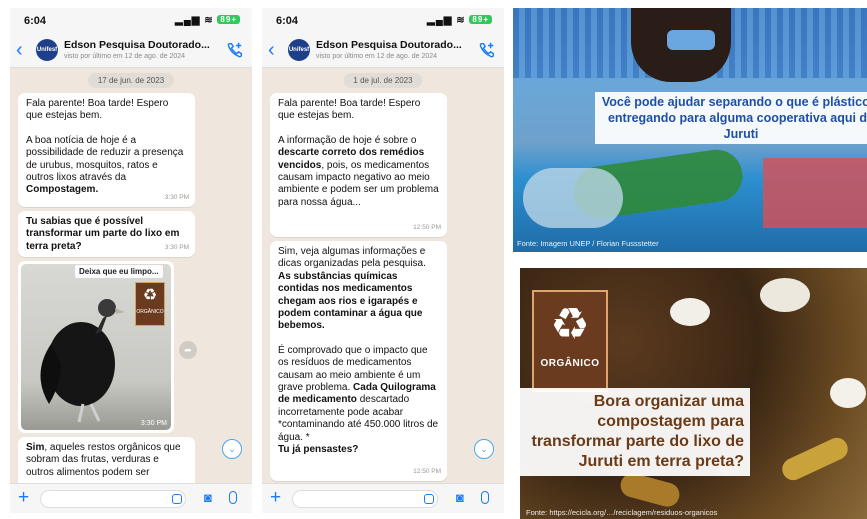  What do you see at coordinates (131, 80) in the screenshot?
I see `date-separator: 17 de jun. de 2023` at bounding box center [131, 80].